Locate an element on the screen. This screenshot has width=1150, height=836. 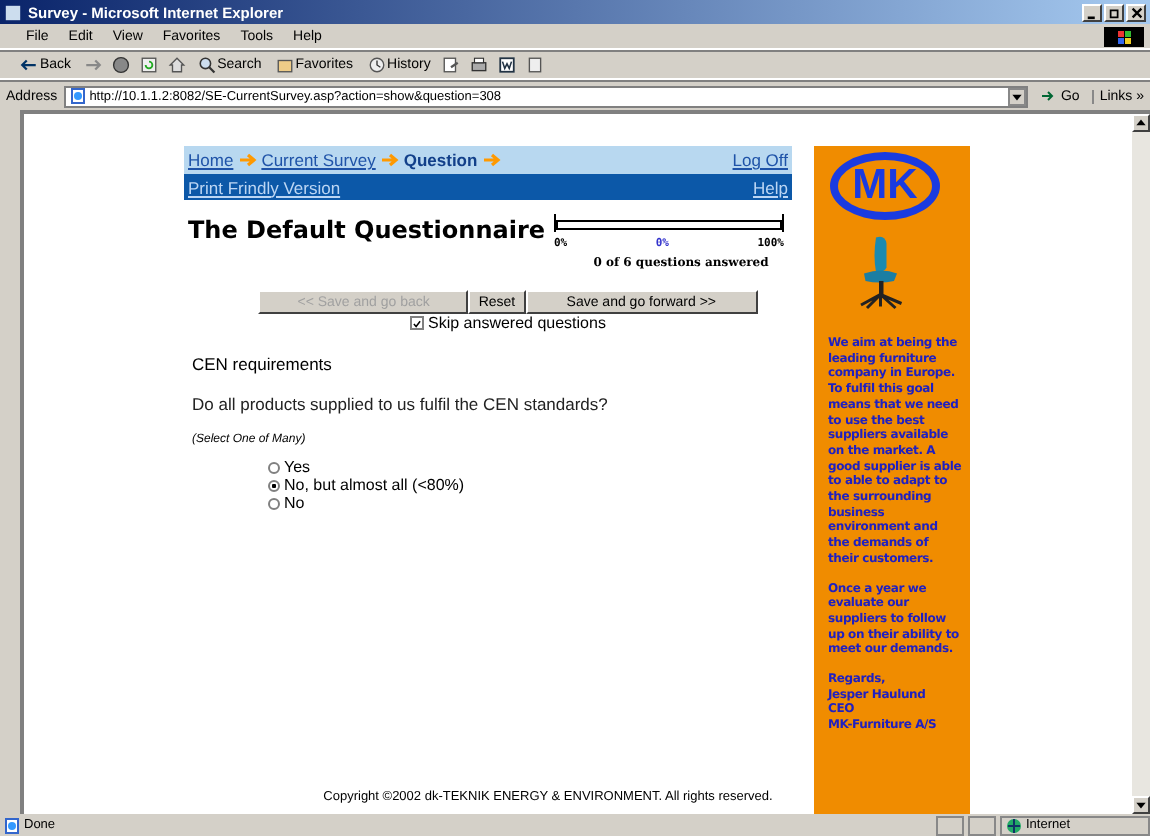
breadcrumb-link: Current Survey is located at coordinates (318, 160).